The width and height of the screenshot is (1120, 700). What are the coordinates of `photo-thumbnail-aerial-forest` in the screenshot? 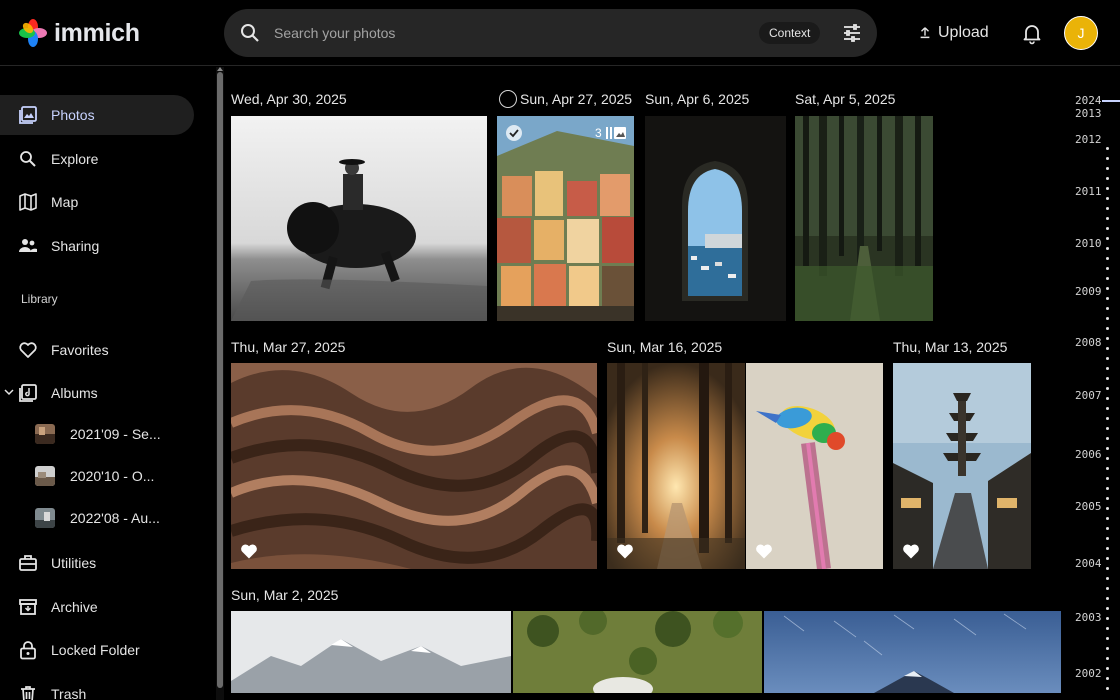 It's located at (637, 652).